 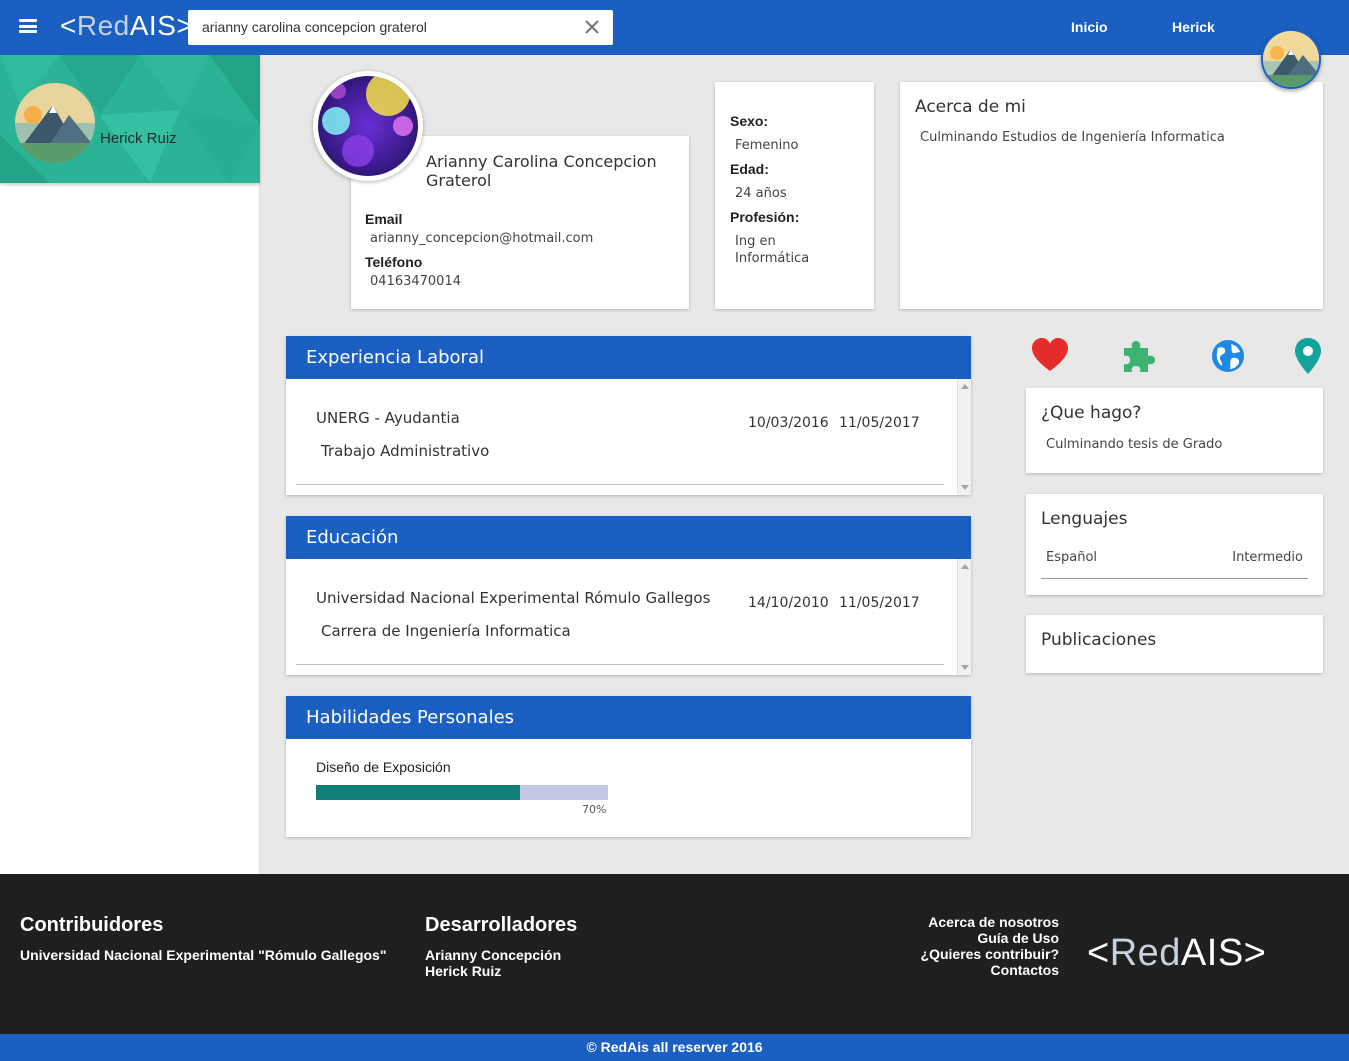 What do you see at coordinates (879, 603) in the screenshot?
I see `education-end-date: 11/05/2017` at bounding box center [879, 603].